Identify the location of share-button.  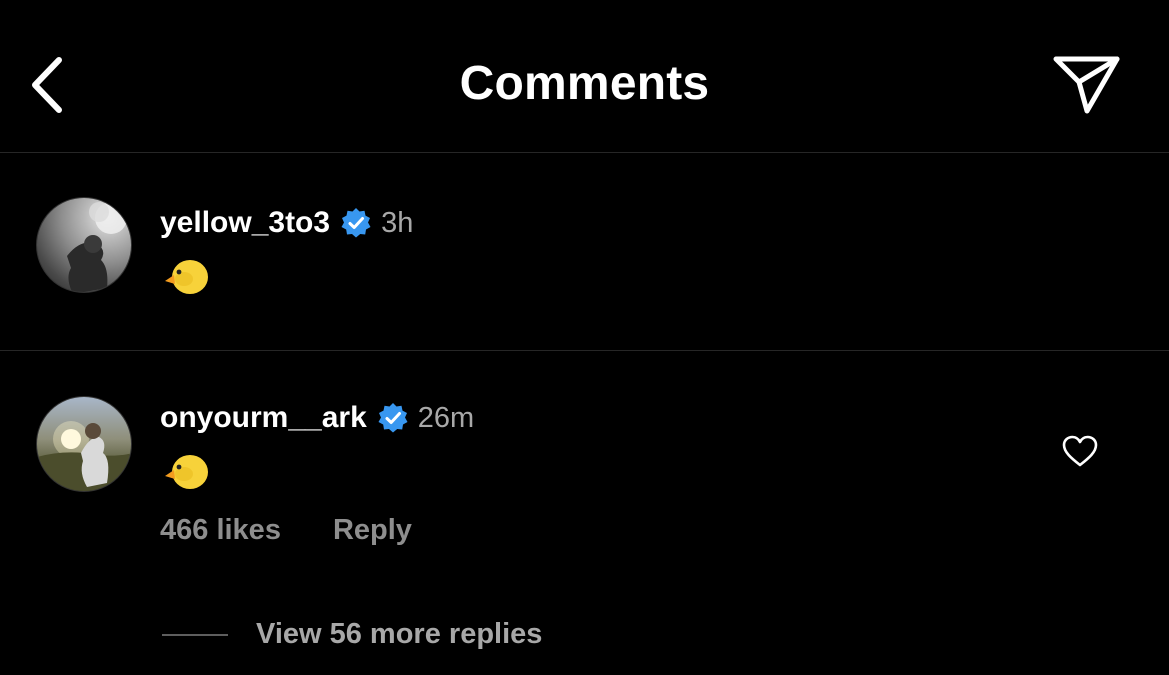
(1086, 85).